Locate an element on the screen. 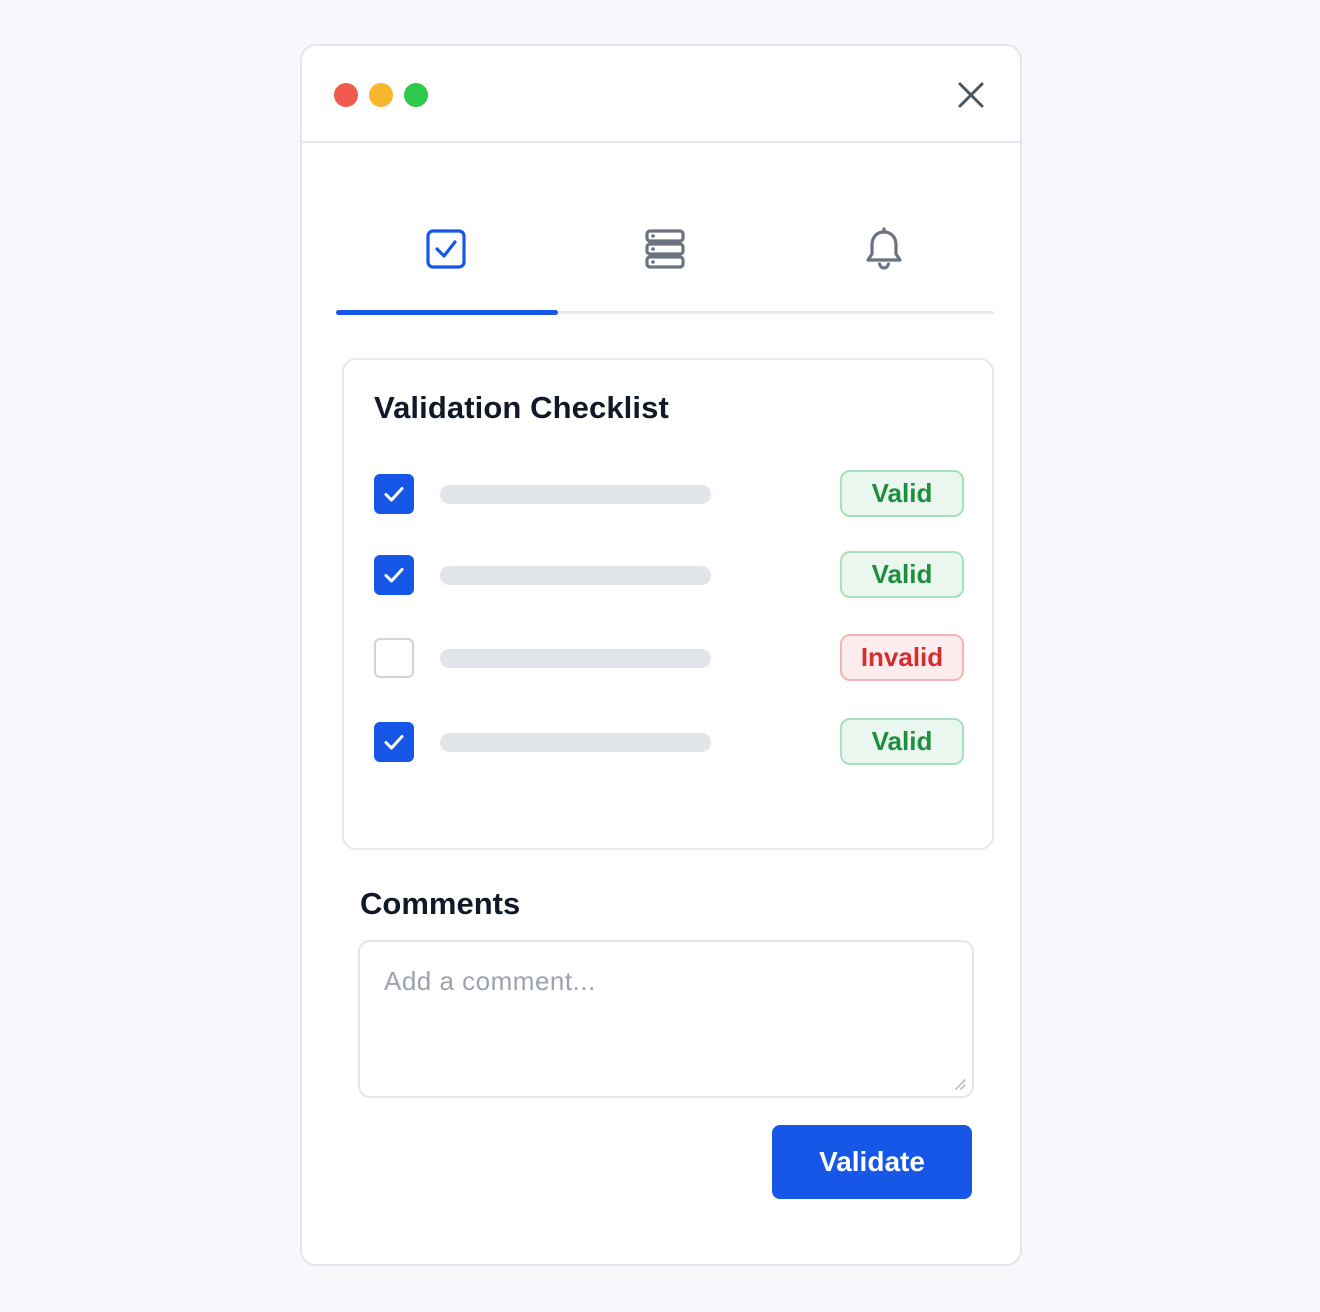  checkbox-check-icon is located at coordinates (446, 249).